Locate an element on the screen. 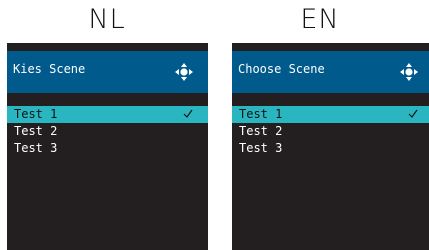  language-label-en: EN is located at coordinates (320, 19).